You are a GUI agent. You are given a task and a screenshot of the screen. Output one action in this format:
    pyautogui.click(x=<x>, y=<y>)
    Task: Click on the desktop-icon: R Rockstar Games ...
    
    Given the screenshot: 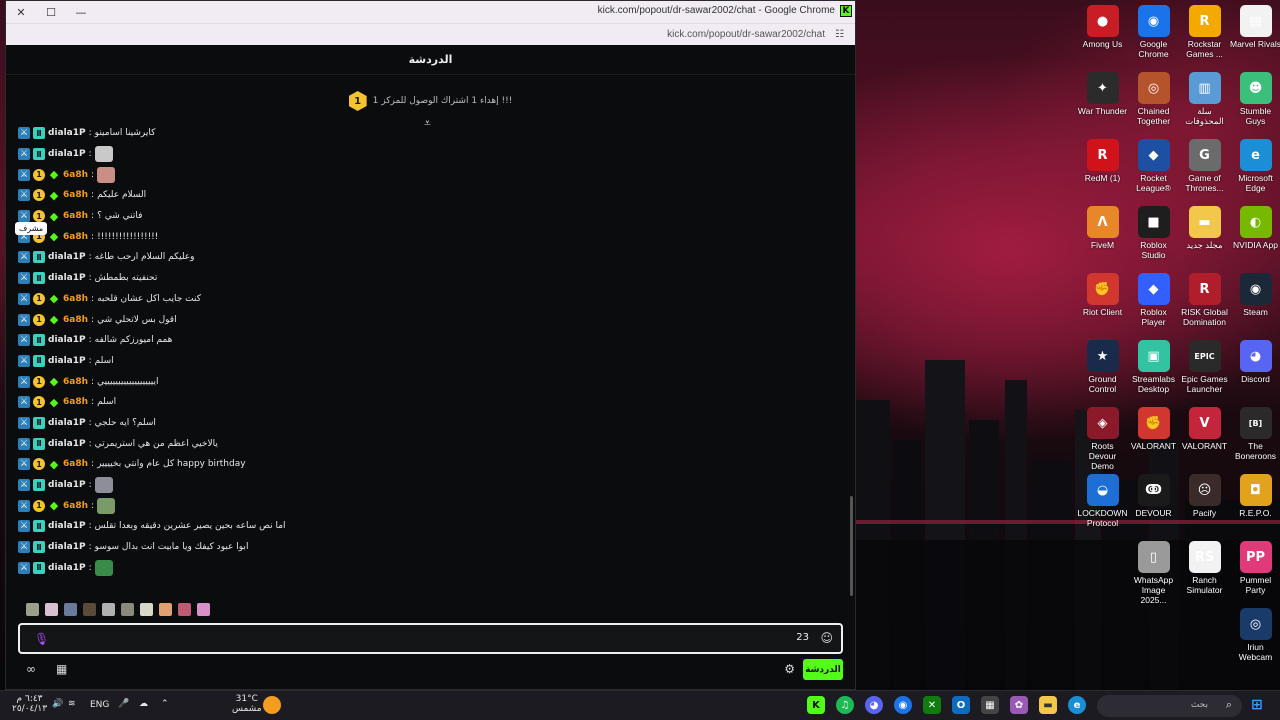 What is the action you would take?
    pyautogui.click(x=1204, y=30)
    